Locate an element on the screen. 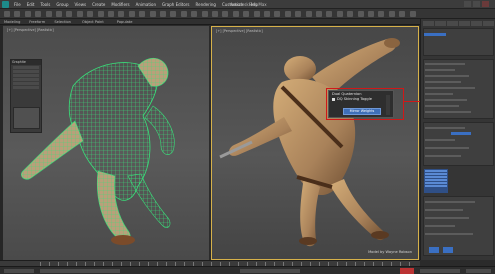 This screenshot has height=274, width=495. selected-modifier is located at coordinates (435, 34).